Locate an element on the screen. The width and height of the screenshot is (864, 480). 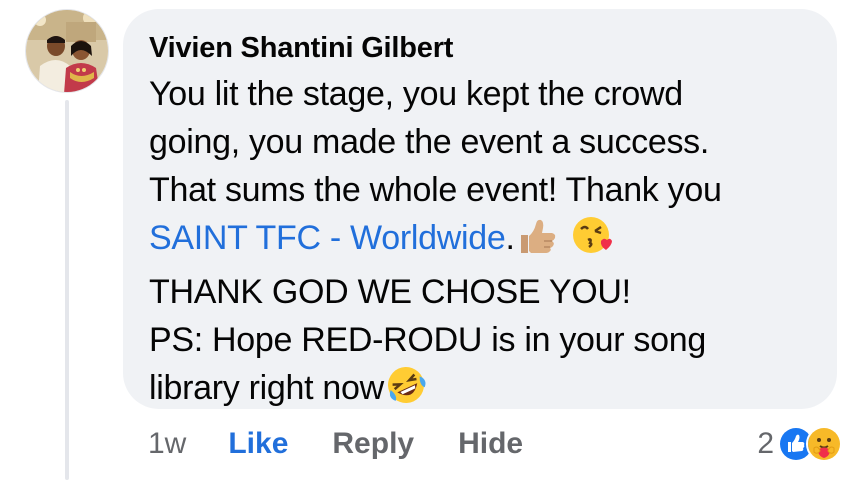
thumbs-up-icon is located at coordinates (537, 242).